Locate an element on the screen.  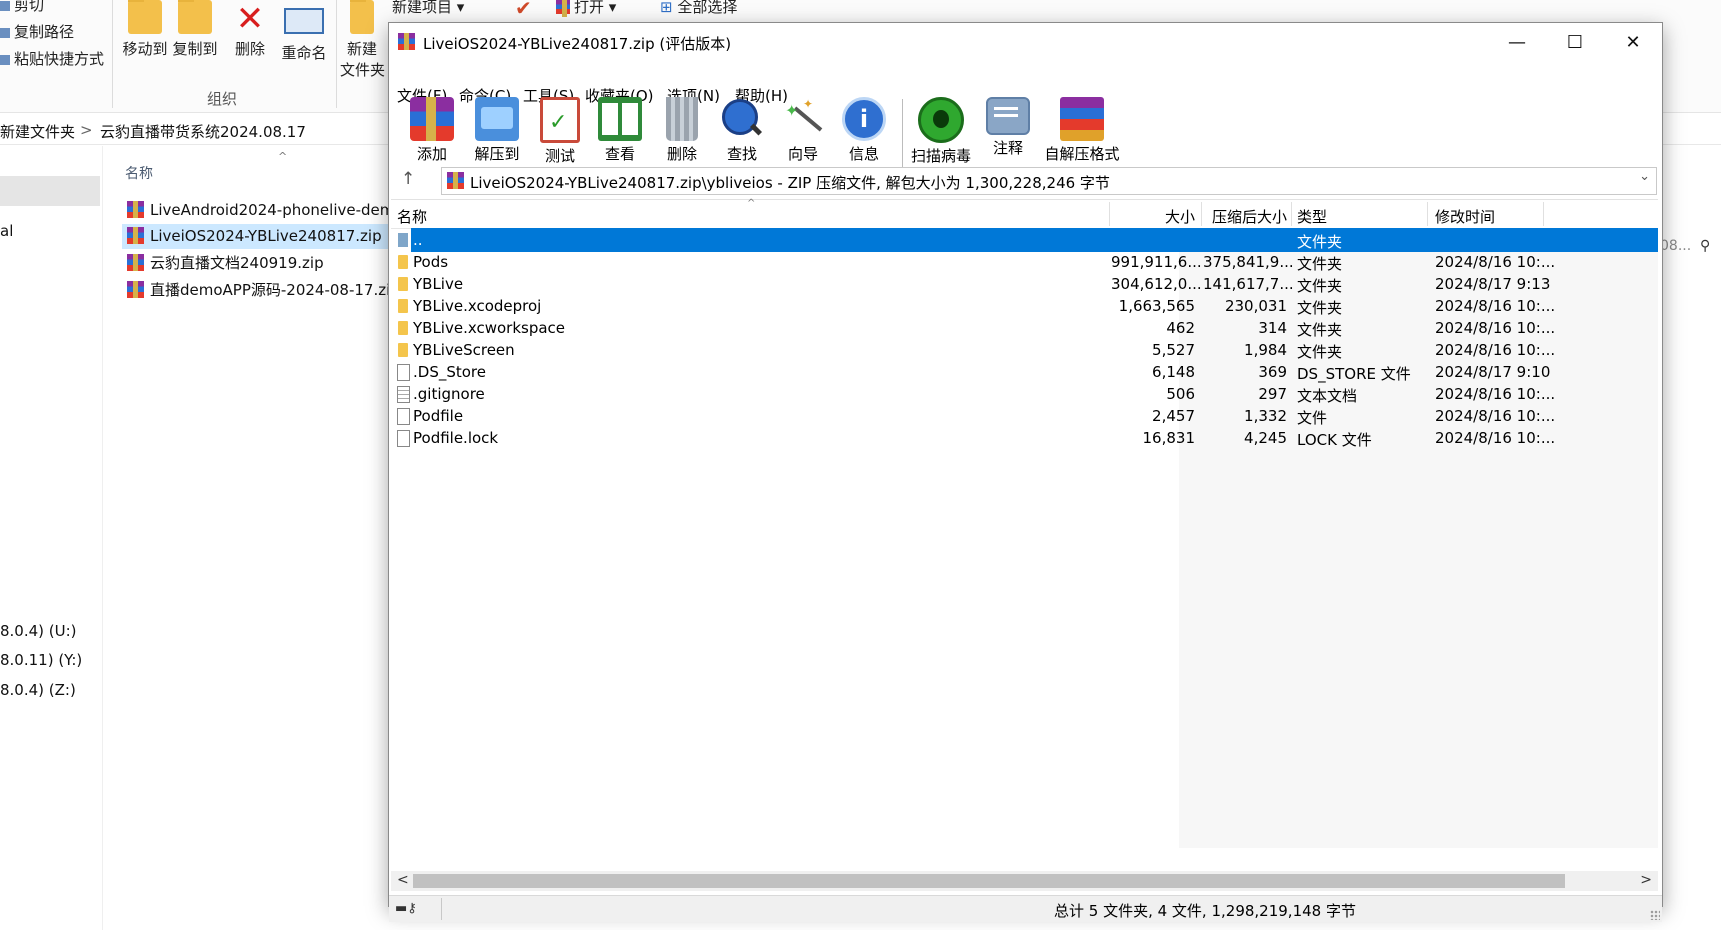
copy-path-button: 复制路径 is located at coordinates (37, 31).